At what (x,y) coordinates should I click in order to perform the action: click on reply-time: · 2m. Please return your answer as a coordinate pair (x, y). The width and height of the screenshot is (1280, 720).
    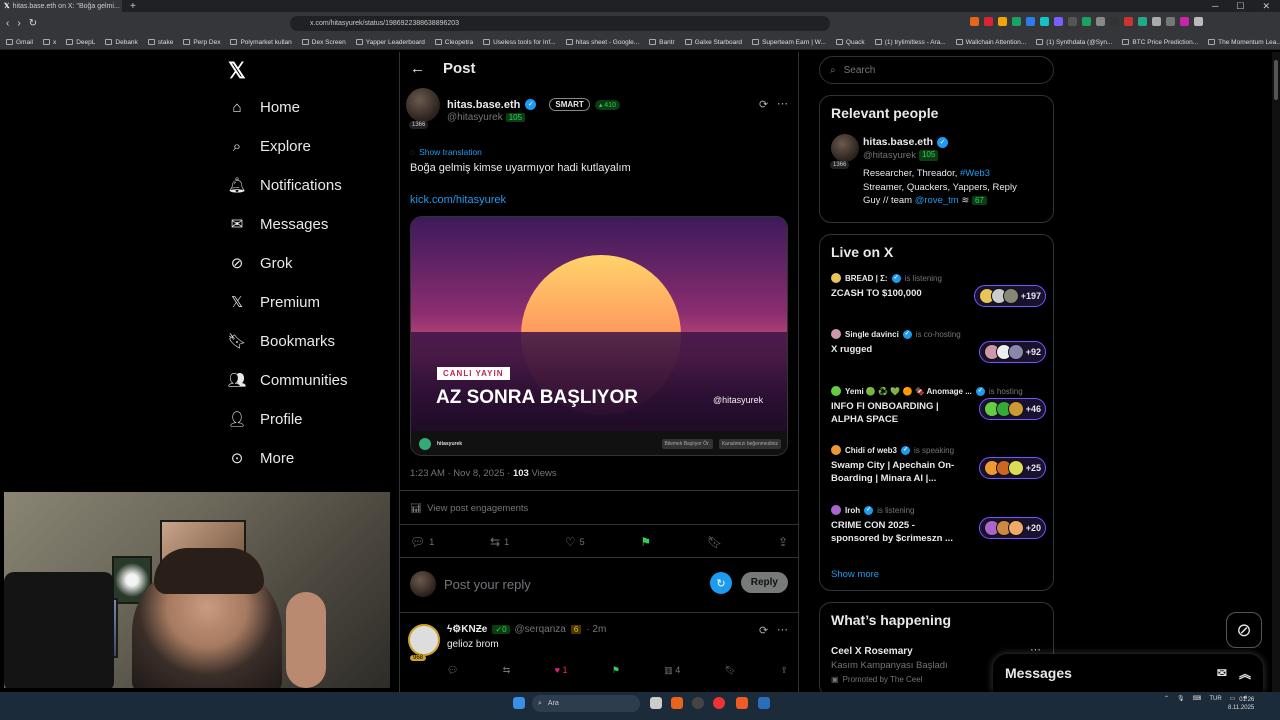
    Looking at the image, I should click on (596, 629).